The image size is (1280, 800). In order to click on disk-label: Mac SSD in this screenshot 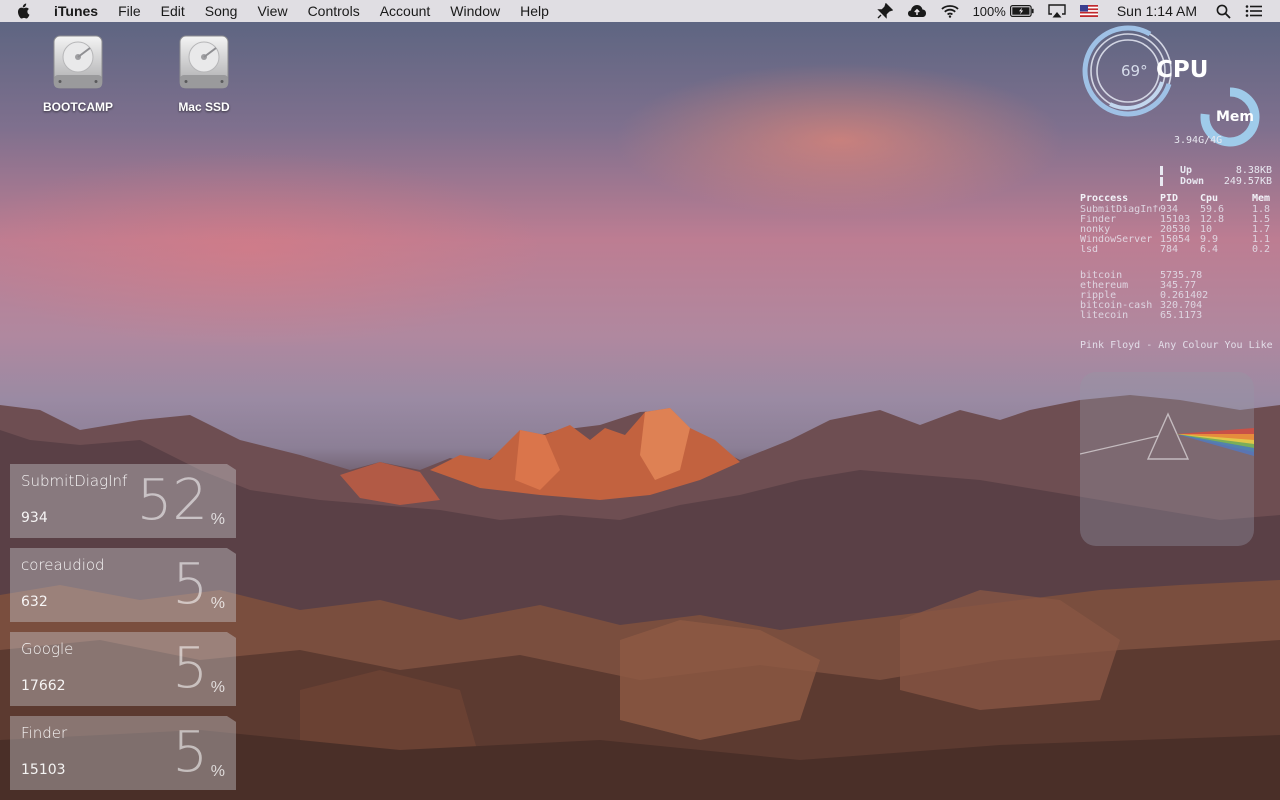, I will do `click(204, 107)`.